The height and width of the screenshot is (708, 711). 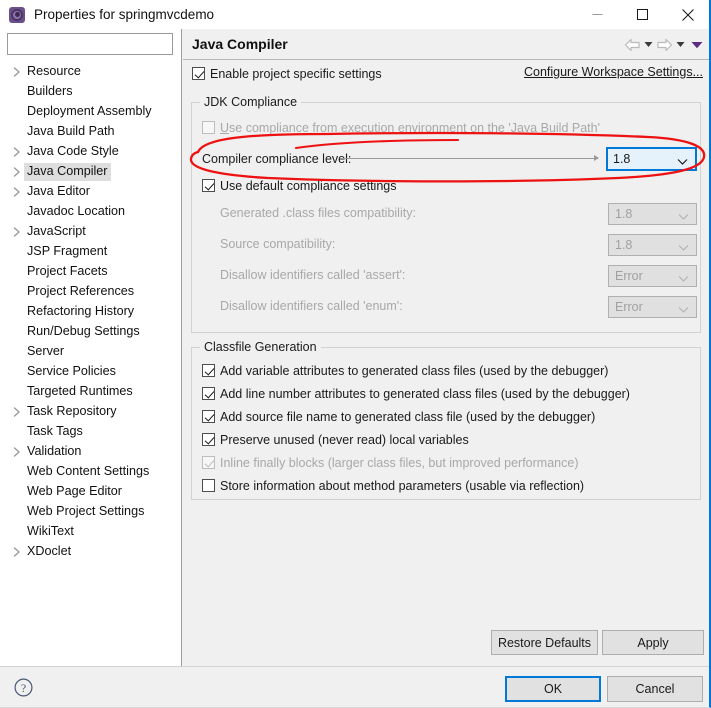 I want to click on sidebar-item-run-debug-settings: Run/Debug Settings, so click(x=90, y=332).